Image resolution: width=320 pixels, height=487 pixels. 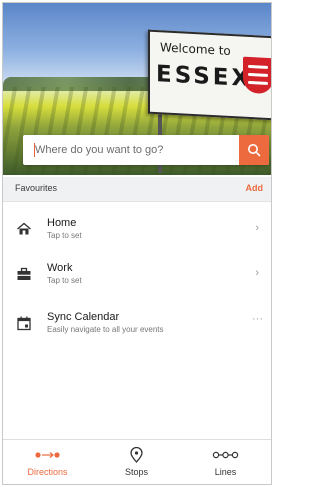 What do you see at coordinates (195, 49) in the screenshot?
I see `sign-welcome-text: Welcome to` at bounding box center [195, 49].